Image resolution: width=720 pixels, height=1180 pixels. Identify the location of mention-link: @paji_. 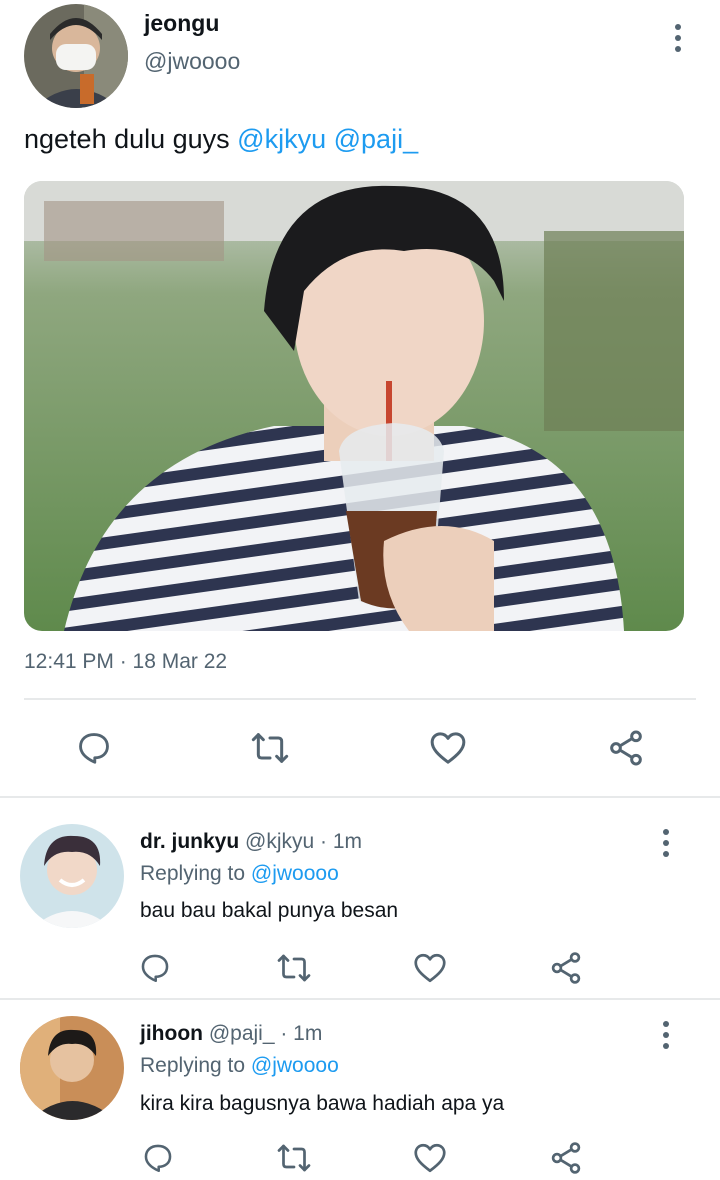
(376, 139).